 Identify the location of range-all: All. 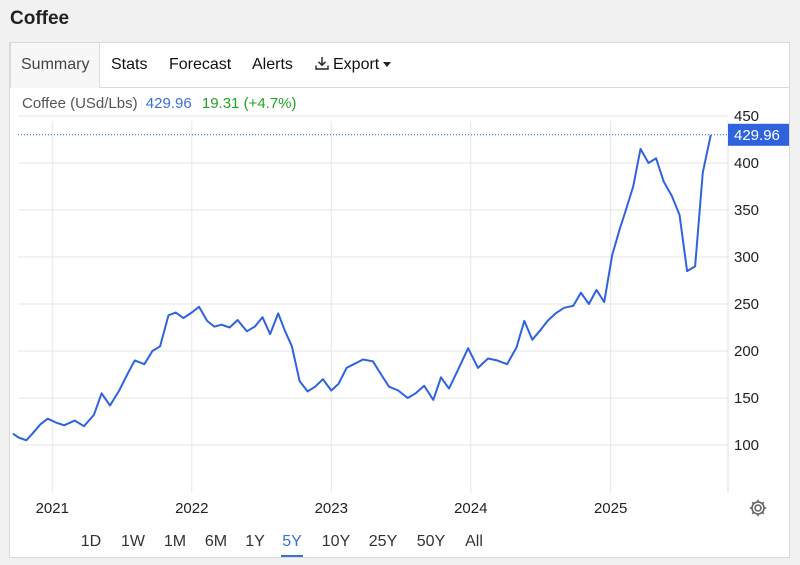
(474, 542).